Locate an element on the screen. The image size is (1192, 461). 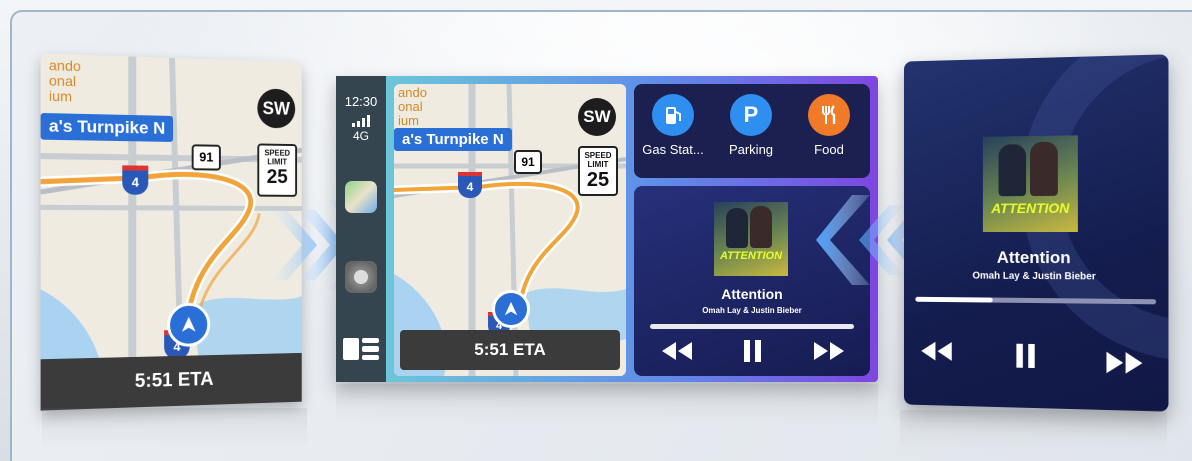
progress-fill is located at coordinates (954, 299).